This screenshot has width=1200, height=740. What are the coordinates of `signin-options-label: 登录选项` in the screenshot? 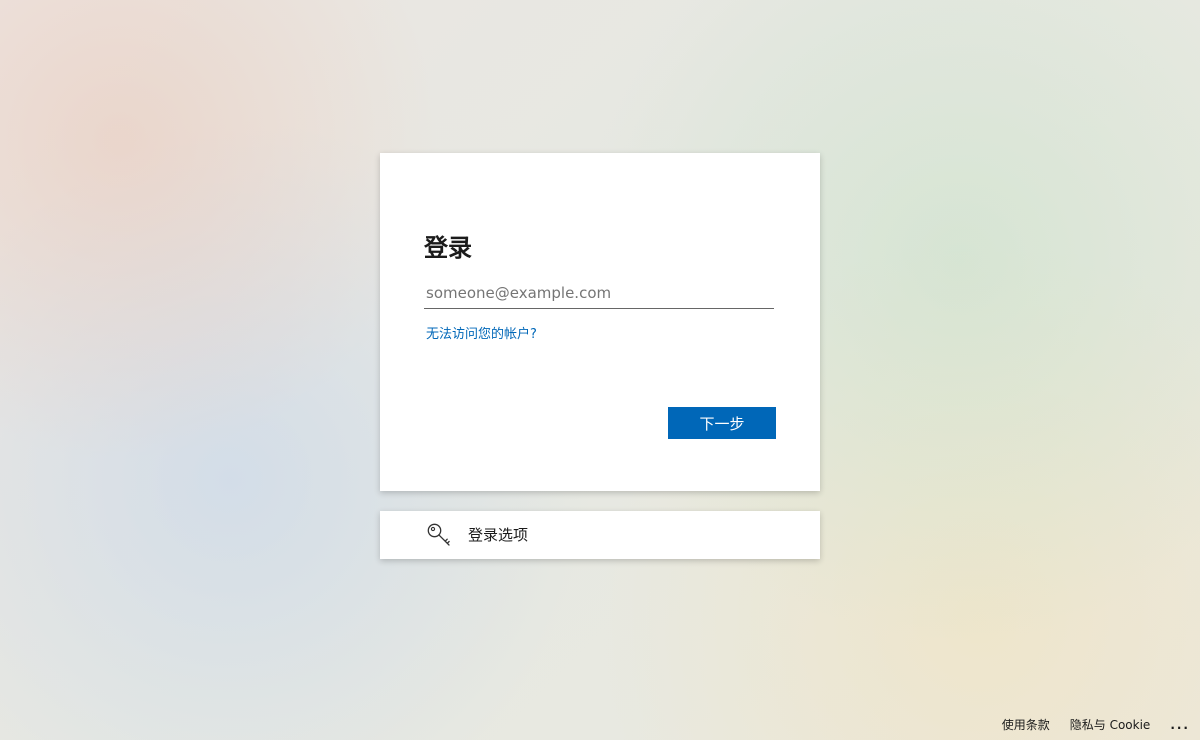 It's located at (498, 535).